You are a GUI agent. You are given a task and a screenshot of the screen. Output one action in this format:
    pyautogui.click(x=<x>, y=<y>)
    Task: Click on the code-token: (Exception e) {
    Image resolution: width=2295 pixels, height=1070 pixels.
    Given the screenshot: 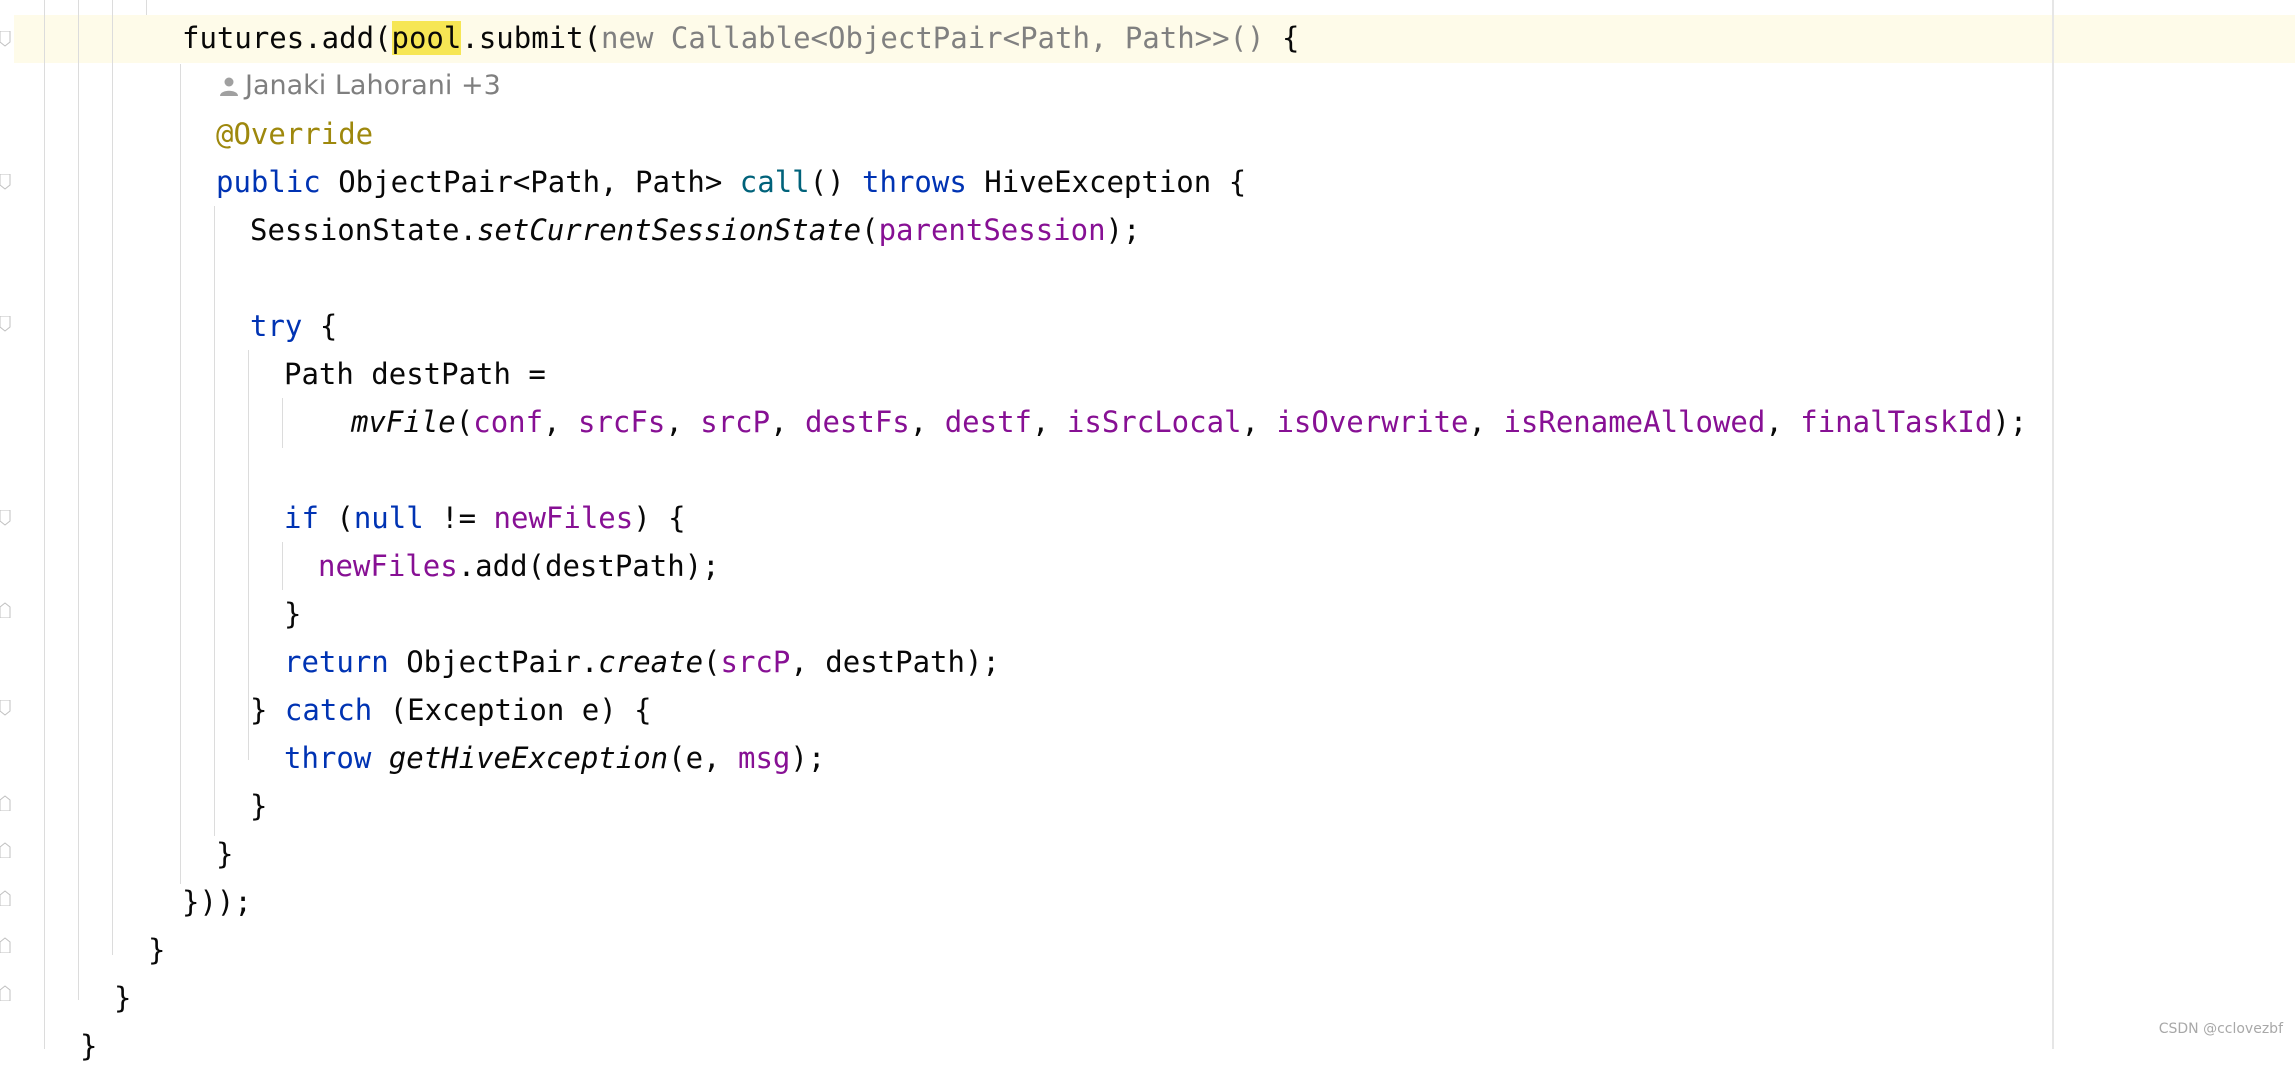 What is the action you would take?
    pyautogui.click(x=512, y=710)
    